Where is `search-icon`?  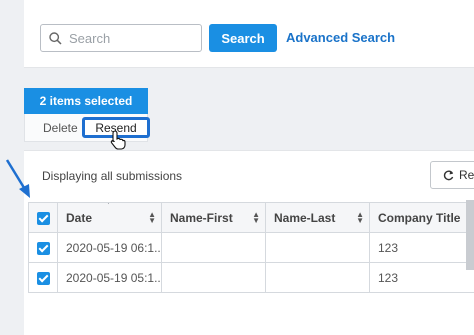 search-icon is located at coordinates (55, 38).